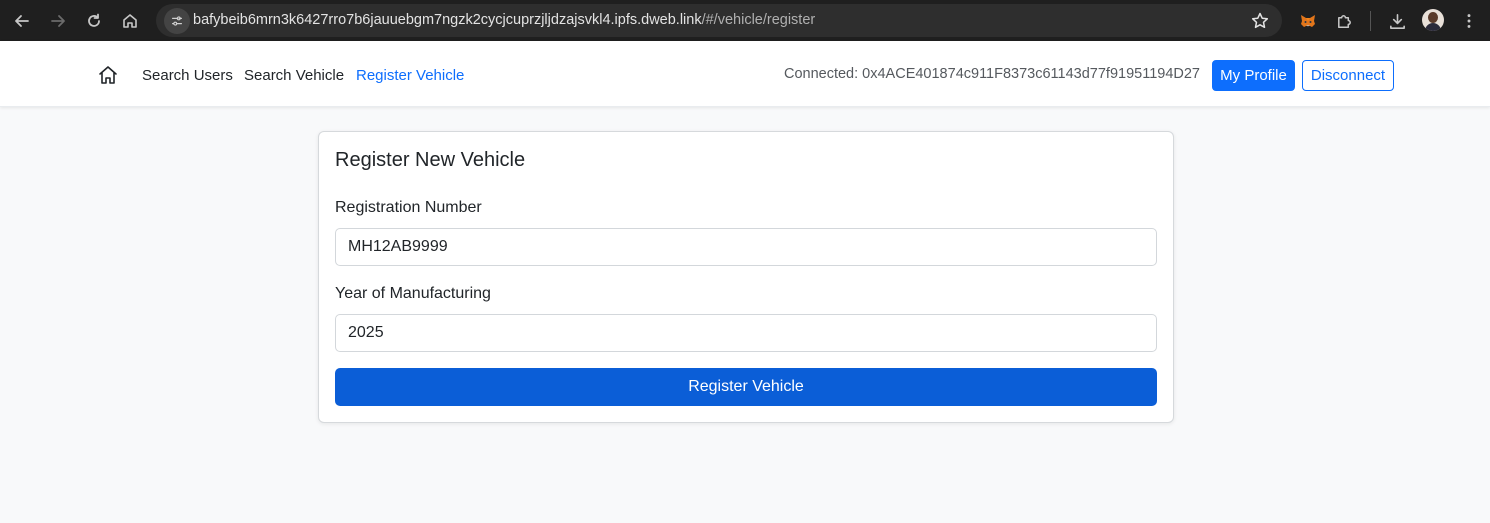  What do you see at coordinates (758, 20) in the screenshot?
I see `url-path: /#/vehicle/register` at bounding box center [758, 20].